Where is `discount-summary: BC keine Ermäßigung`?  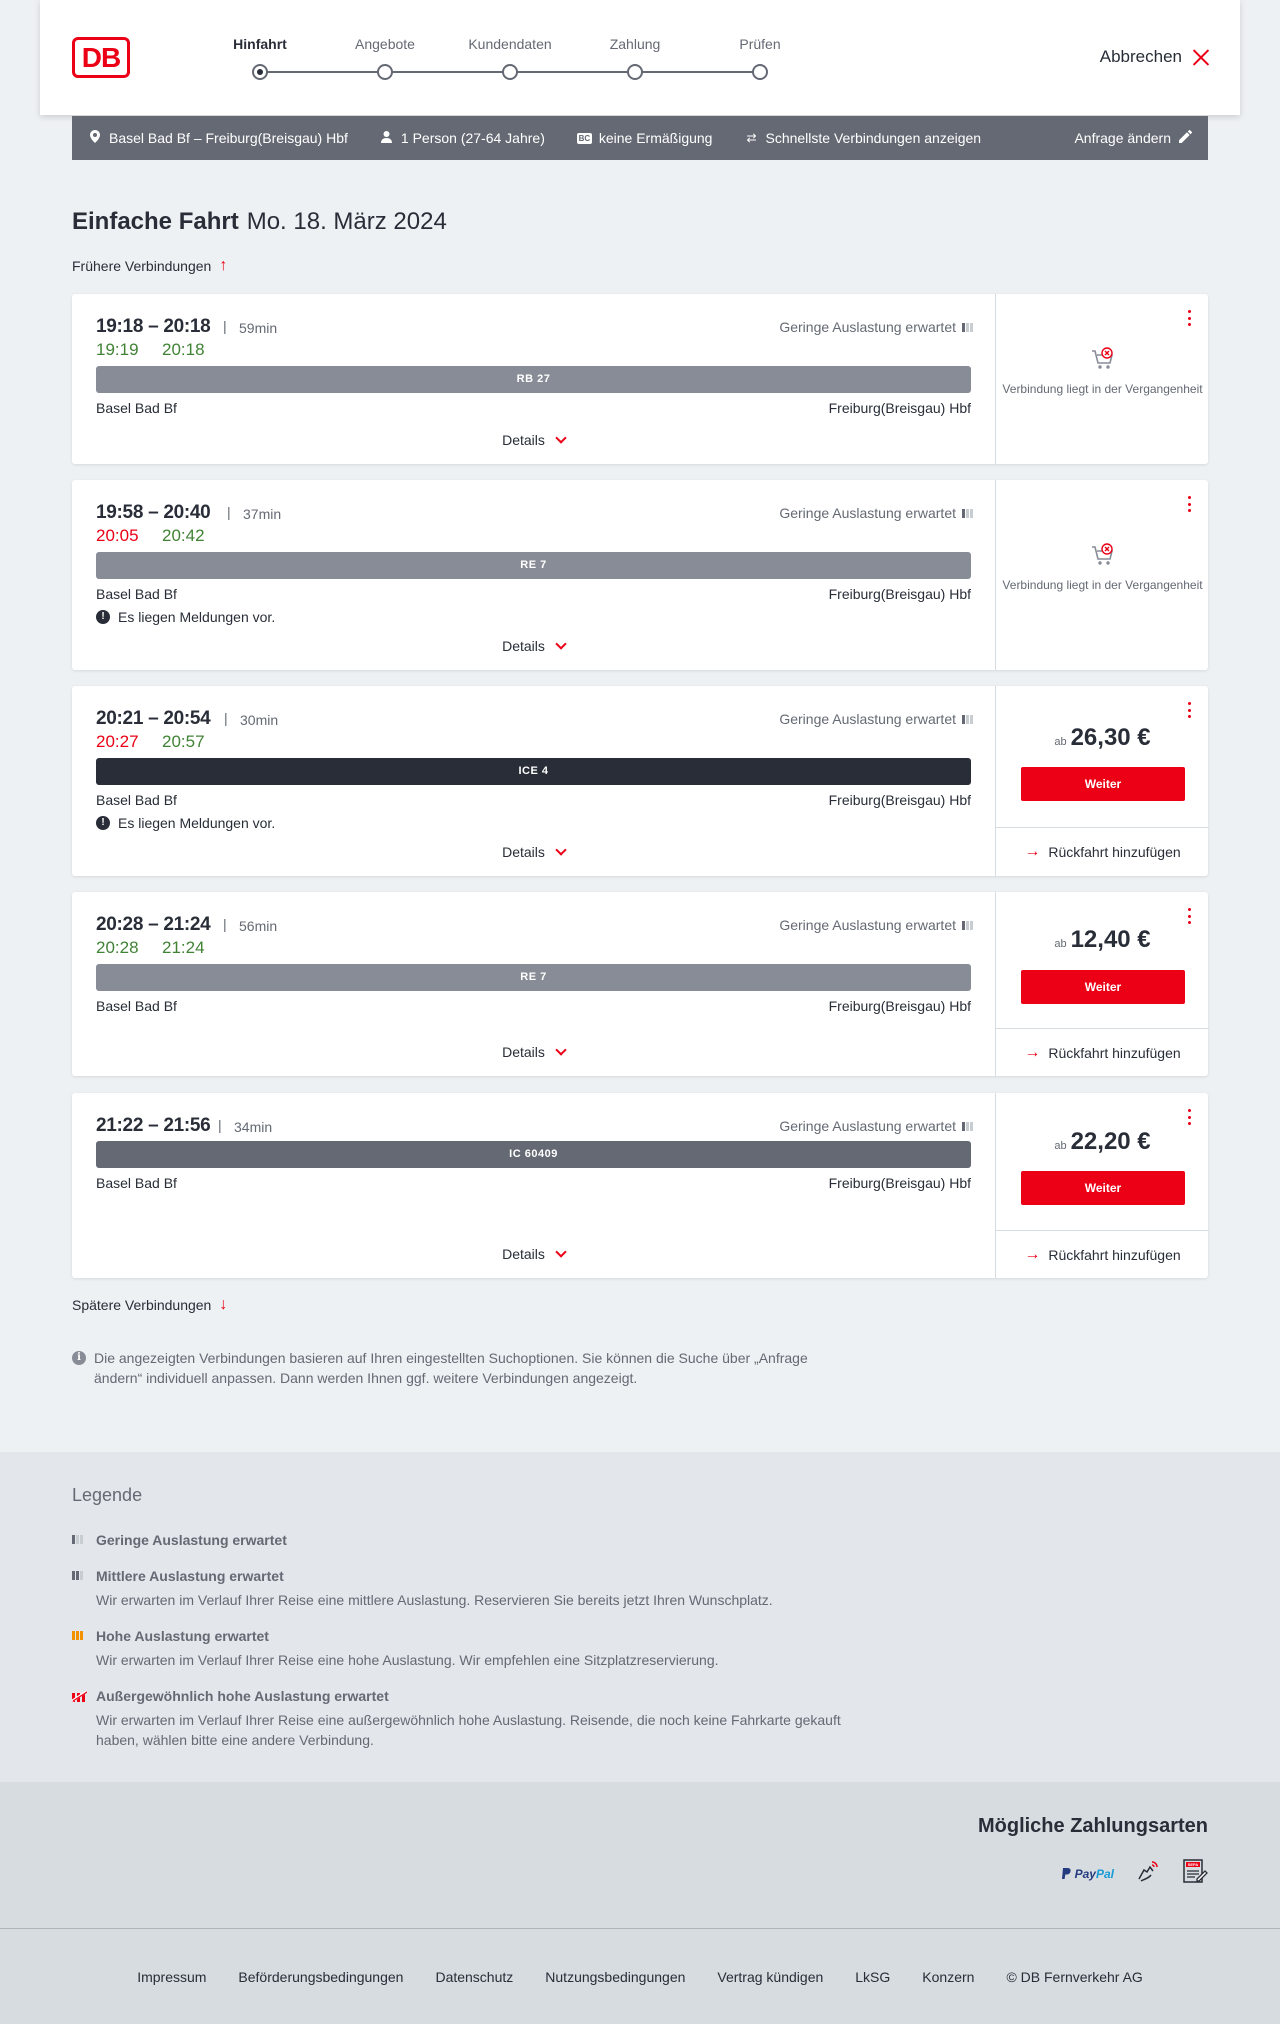
discount-summary: BC keine Ermäßigung is located at coordinates (644, 138).